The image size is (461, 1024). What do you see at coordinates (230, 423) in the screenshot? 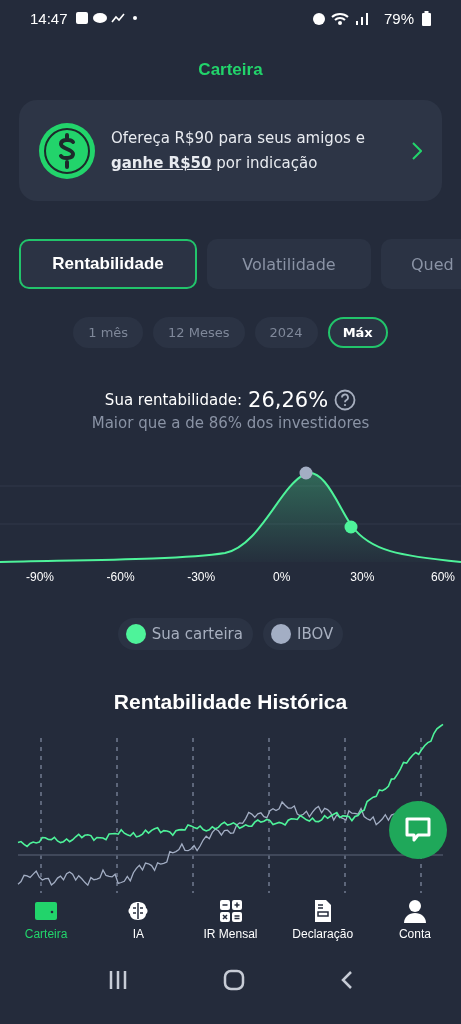
I see `percentile-text: Maior que a de 86% dos investidores` at bounding box center [230, 423].